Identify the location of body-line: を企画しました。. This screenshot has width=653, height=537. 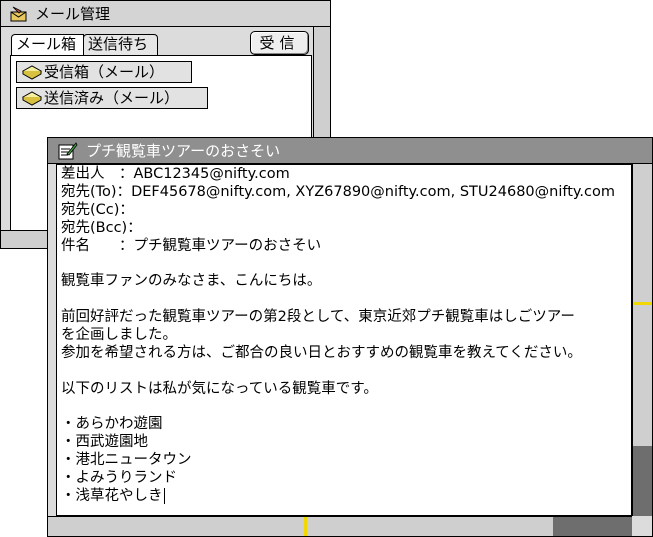
(119, 335).